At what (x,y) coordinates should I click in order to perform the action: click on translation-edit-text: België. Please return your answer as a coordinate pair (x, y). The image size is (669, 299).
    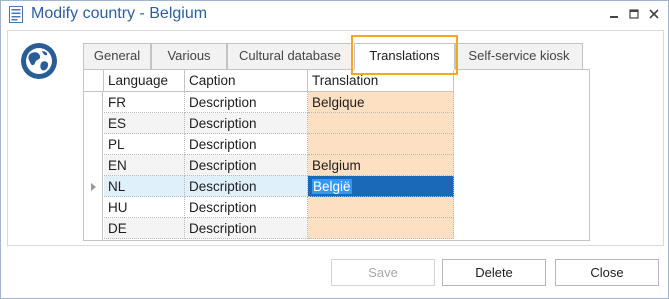
    Looking at the image, I should click on (332, 186).